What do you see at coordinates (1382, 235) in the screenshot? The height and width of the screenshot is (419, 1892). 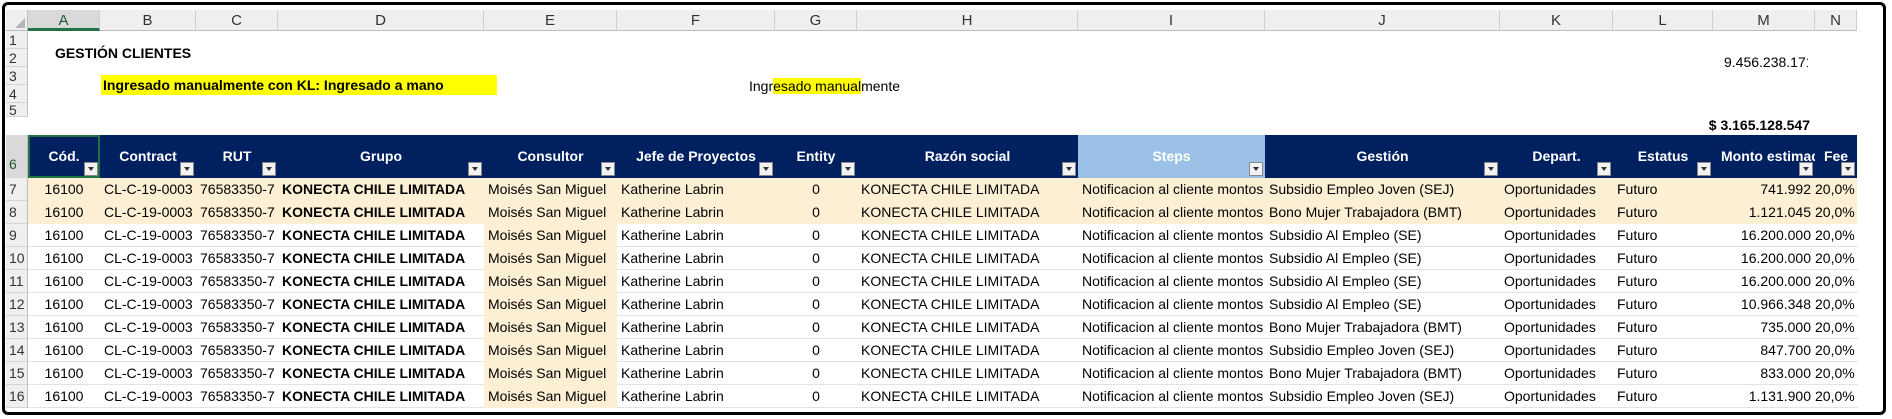 I see `cell-j-9: Subsidio Al Empleo (SE)` at bounding box center [1382, 235].